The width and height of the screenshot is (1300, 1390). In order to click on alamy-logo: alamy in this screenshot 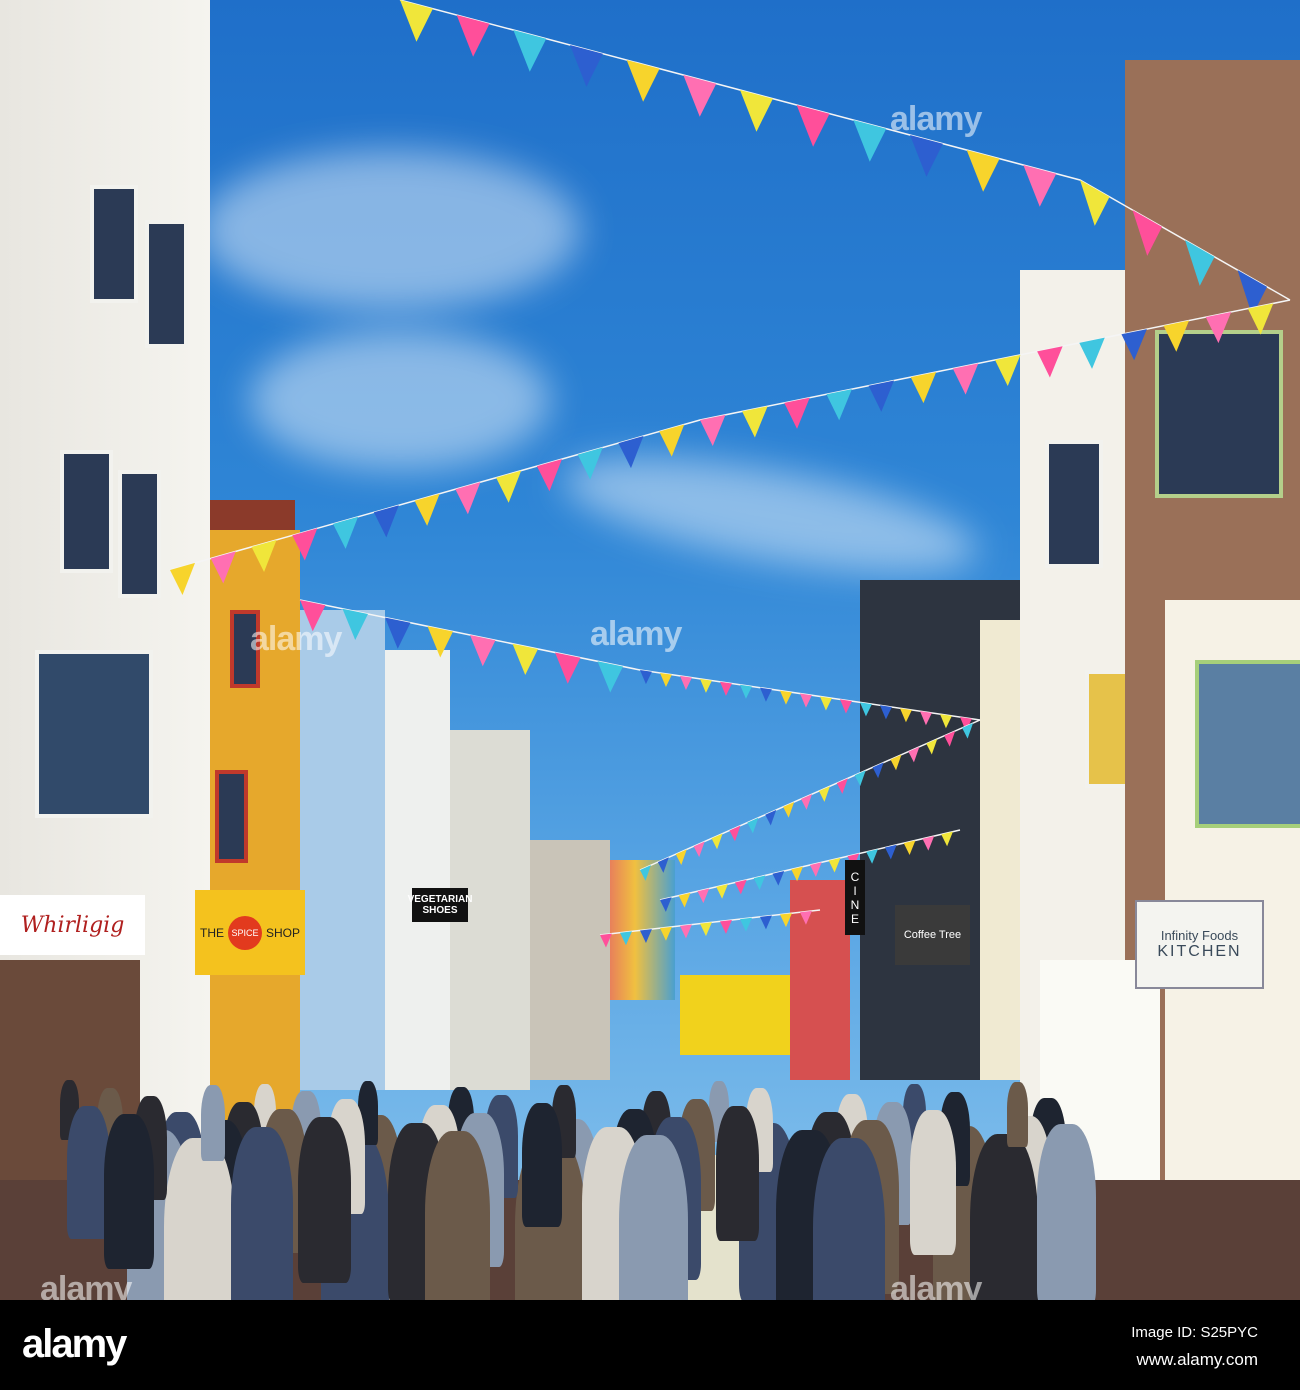, I will do `click(74, 1344)`.